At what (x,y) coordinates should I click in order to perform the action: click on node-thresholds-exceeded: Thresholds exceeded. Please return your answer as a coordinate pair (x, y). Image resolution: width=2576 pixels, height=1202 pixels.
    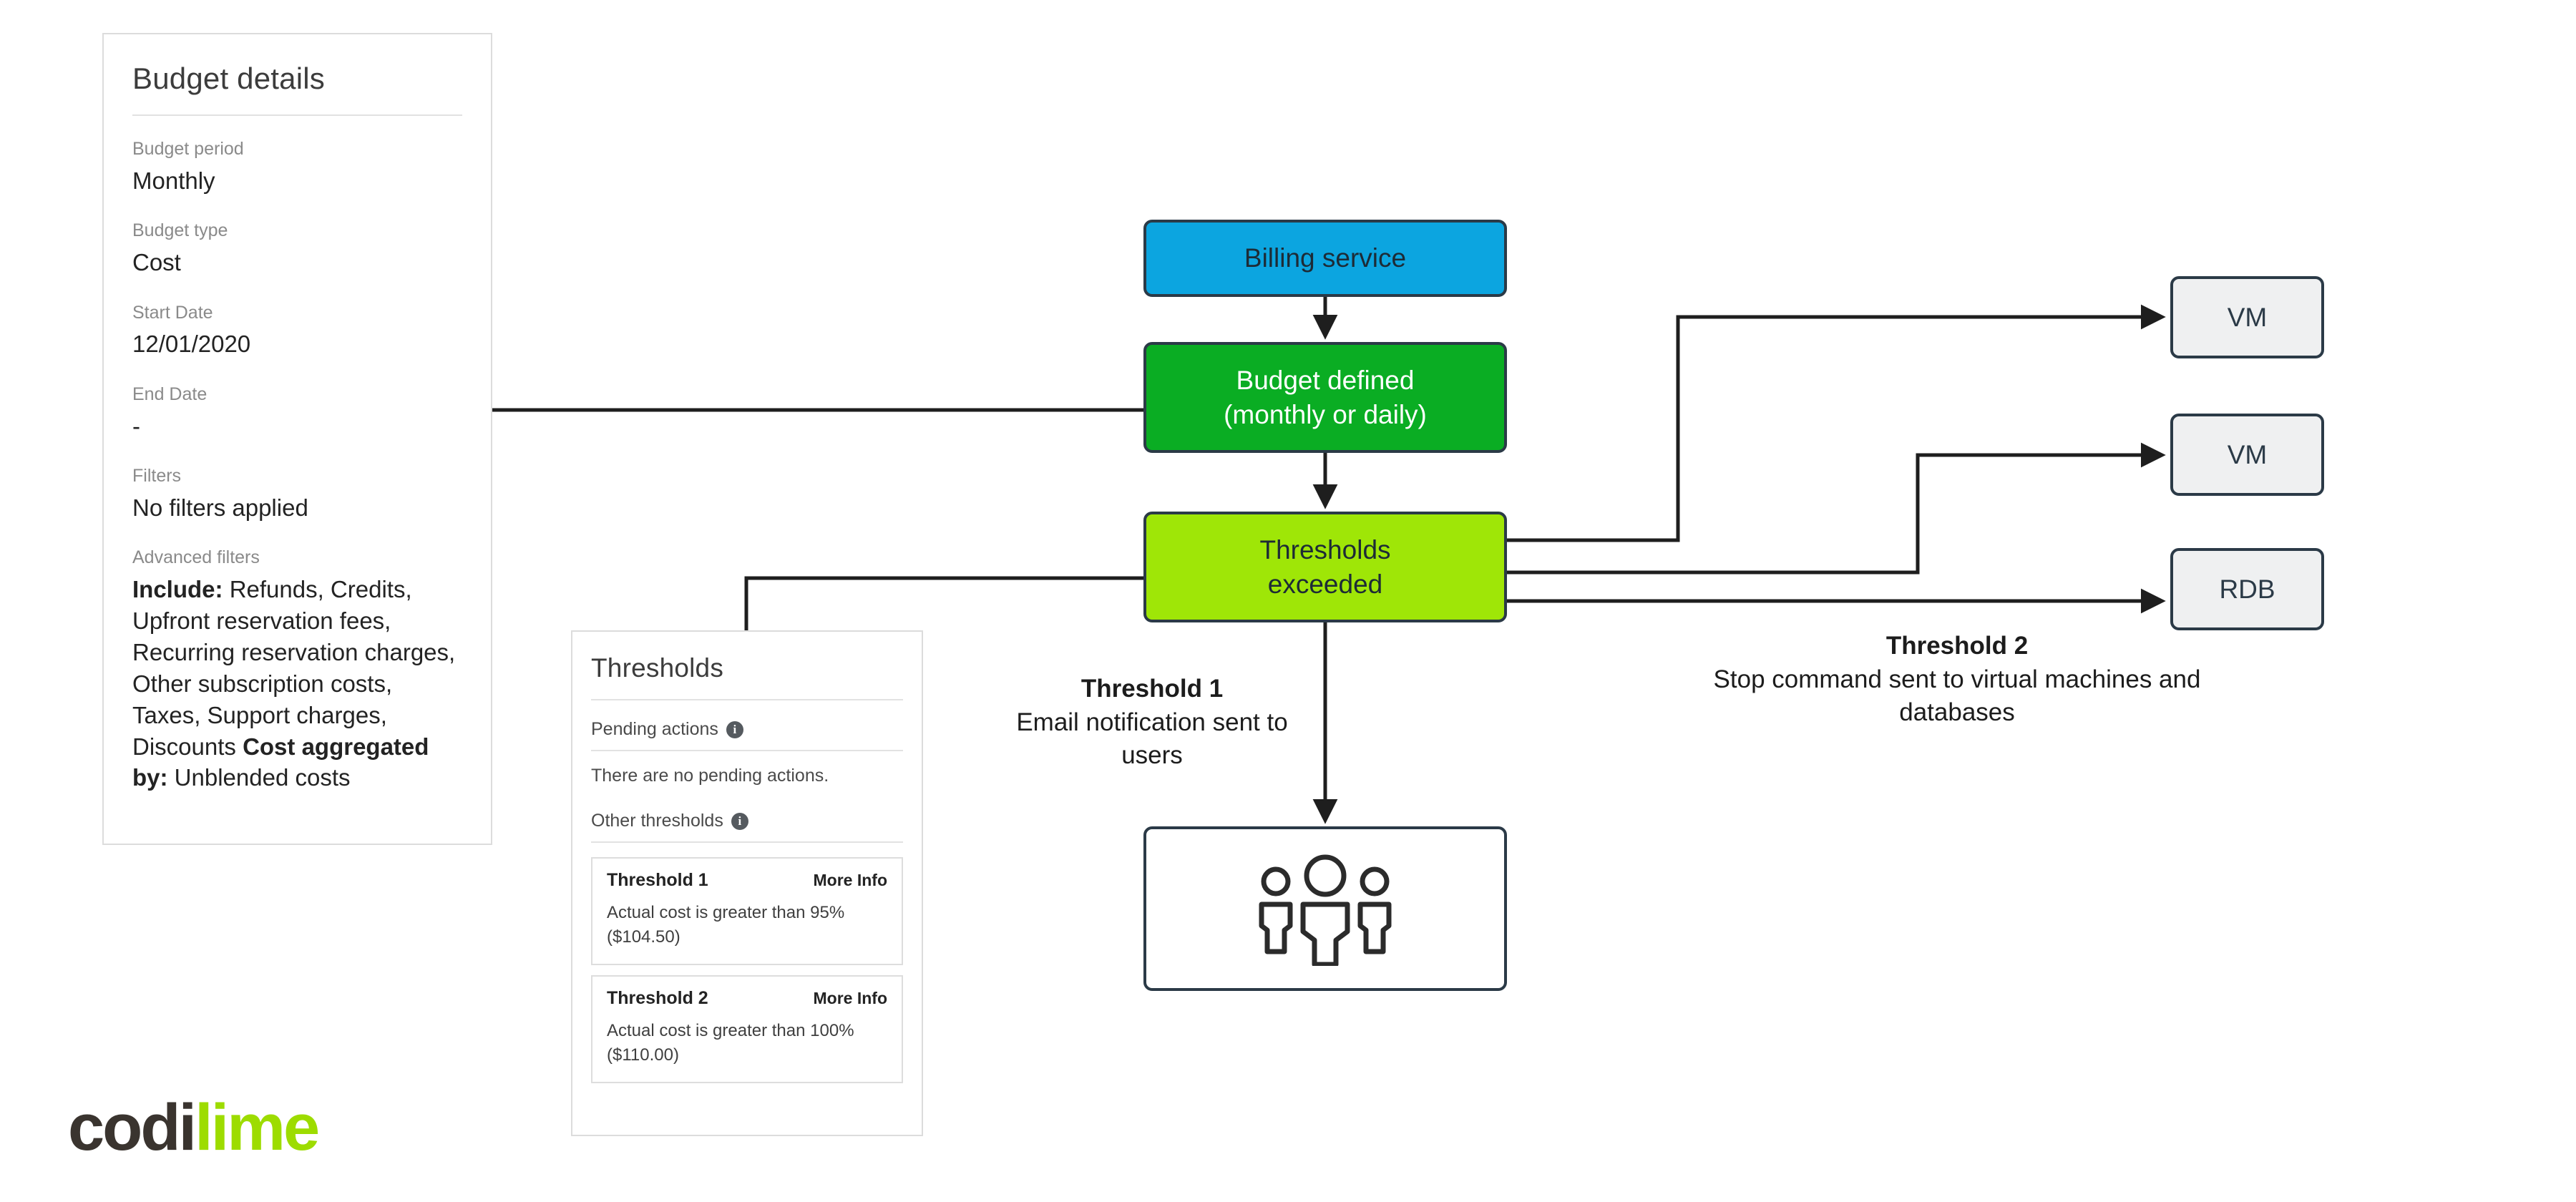
    Looking at the image, I should click on (1325, 567).